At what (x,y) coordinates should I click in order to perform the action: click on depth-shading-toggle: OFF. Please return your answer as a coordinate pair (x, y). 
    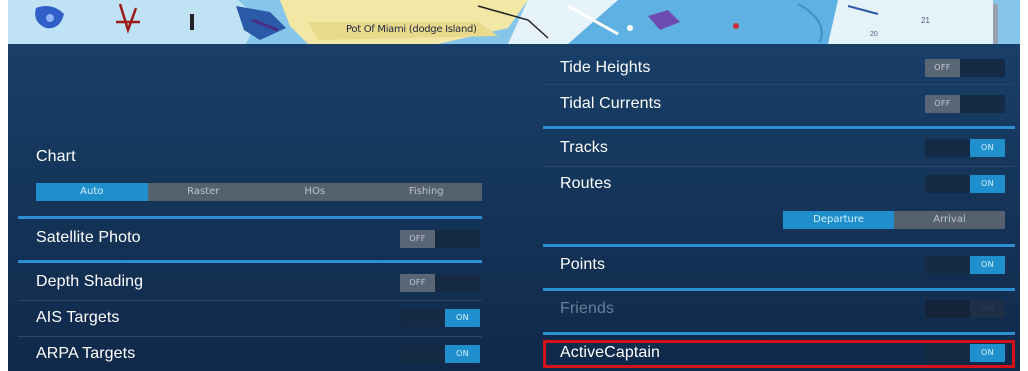
    Looking at the image, I should click on (440, 283).